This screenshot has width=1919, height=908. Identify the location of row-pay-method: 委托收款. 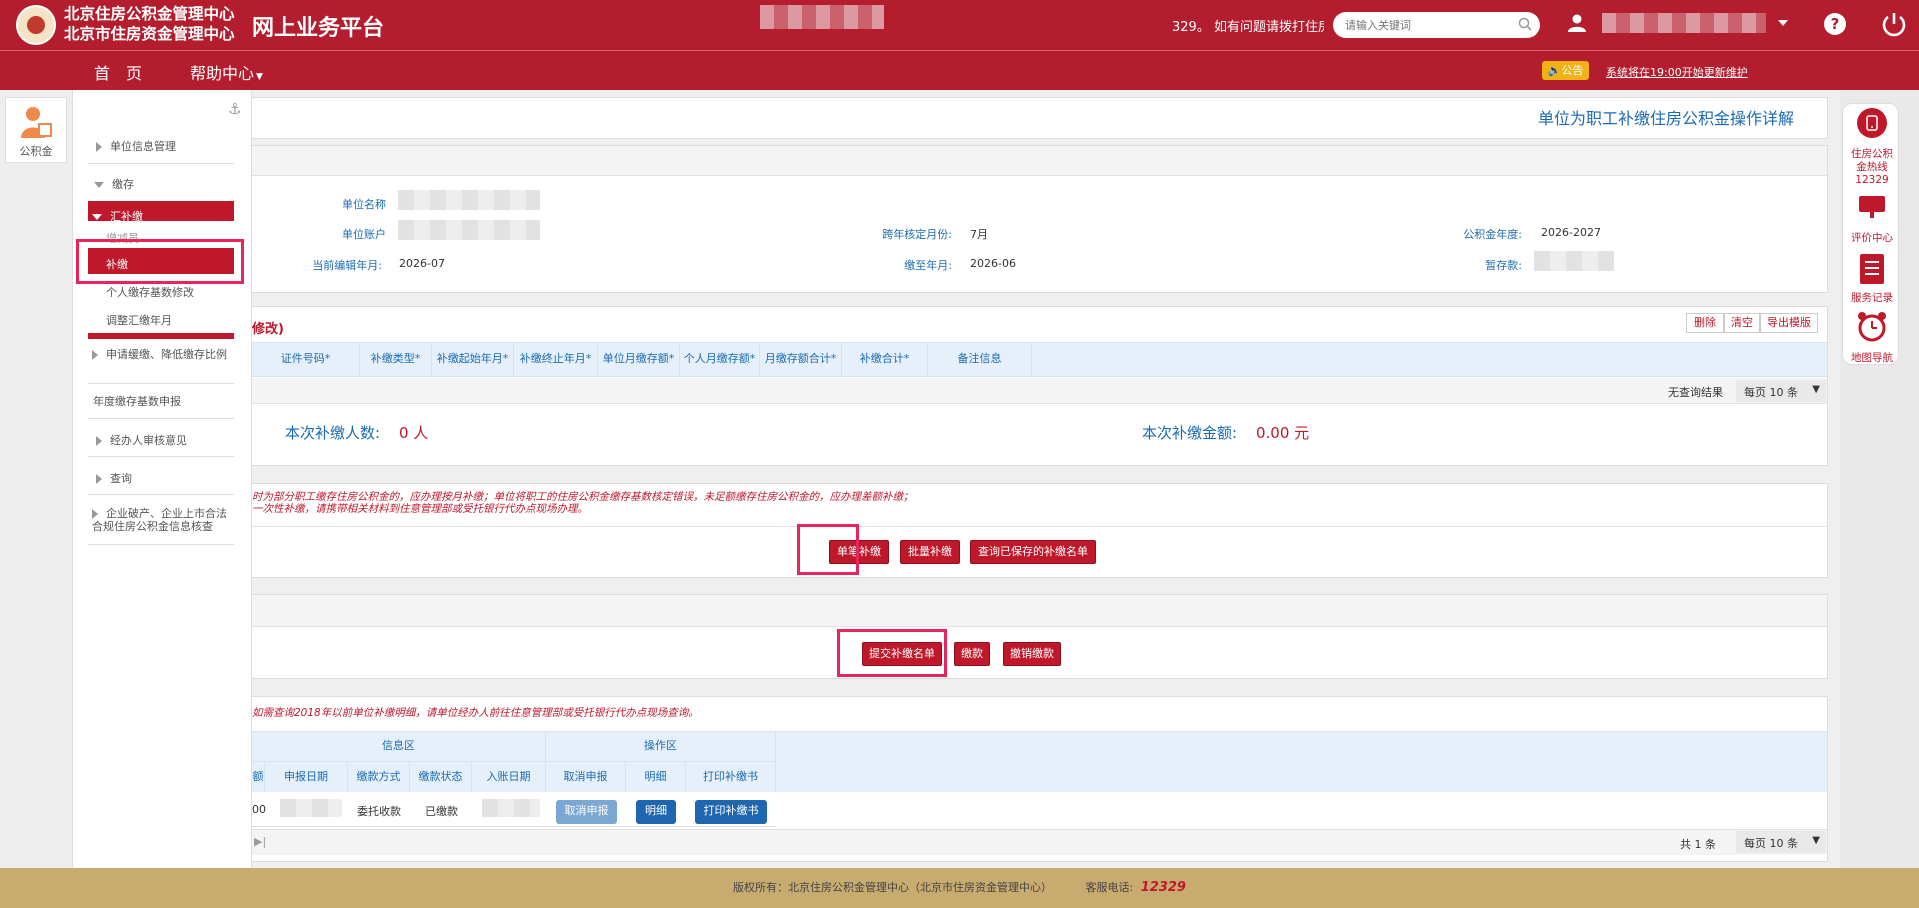
(379, 811).